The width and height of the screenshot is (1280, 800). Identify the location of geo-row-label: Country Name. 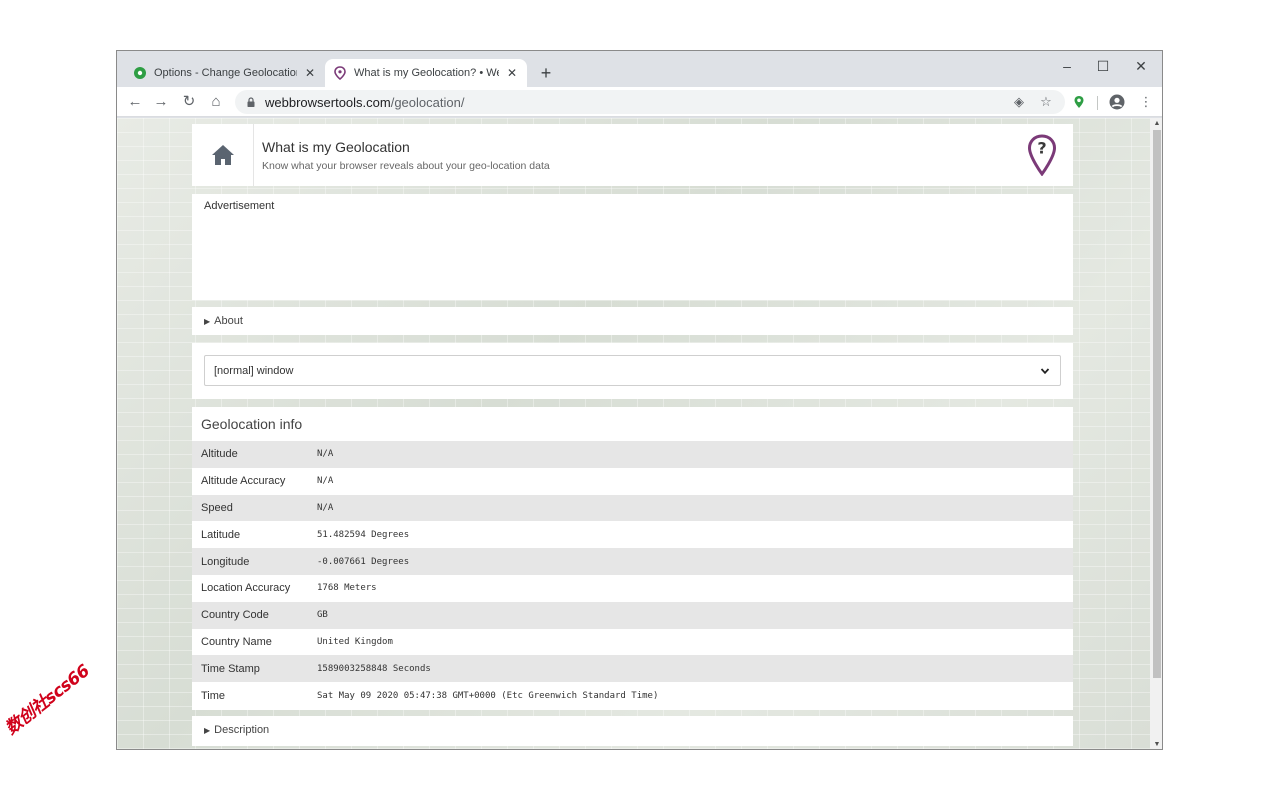
(236, 641).